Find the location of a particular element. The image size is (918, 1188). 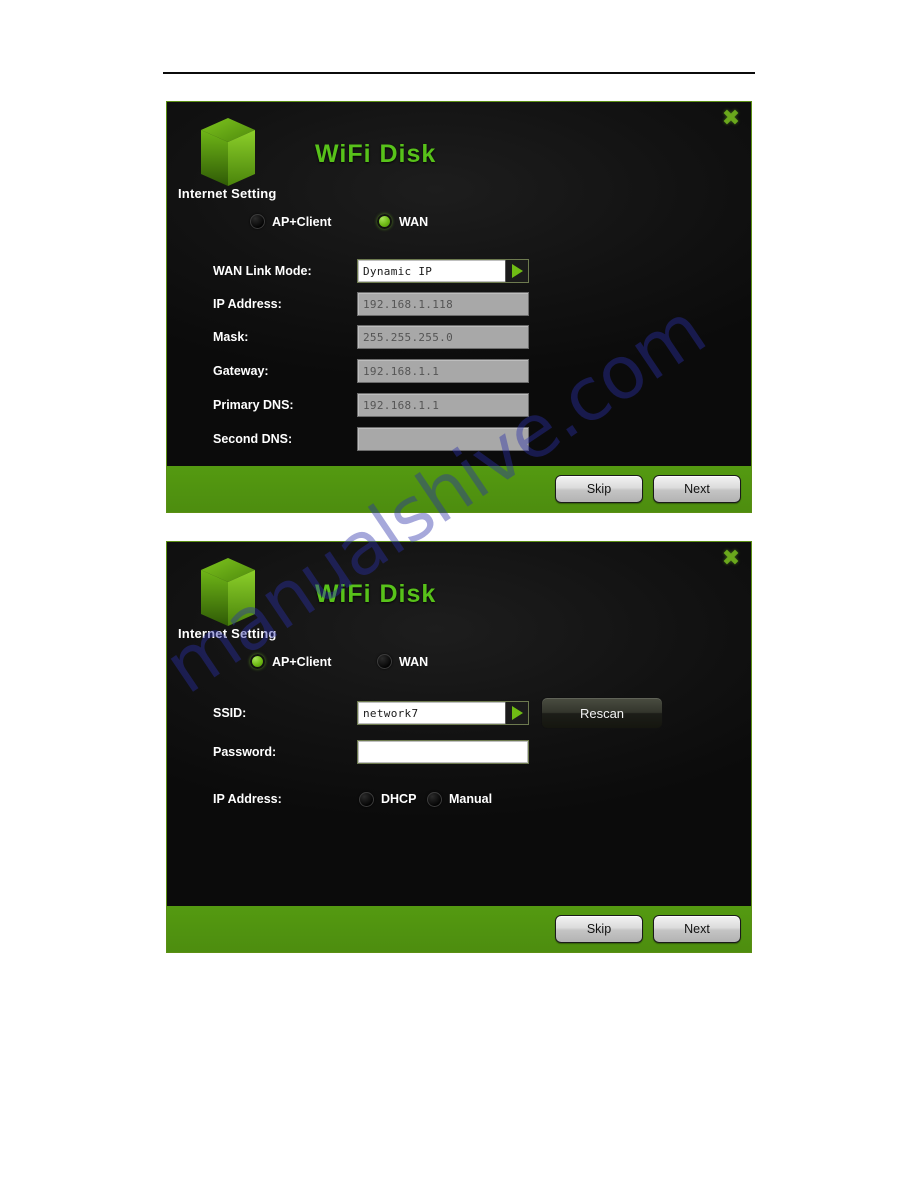

radio-label: Manual is located at coordinates (471, 799).